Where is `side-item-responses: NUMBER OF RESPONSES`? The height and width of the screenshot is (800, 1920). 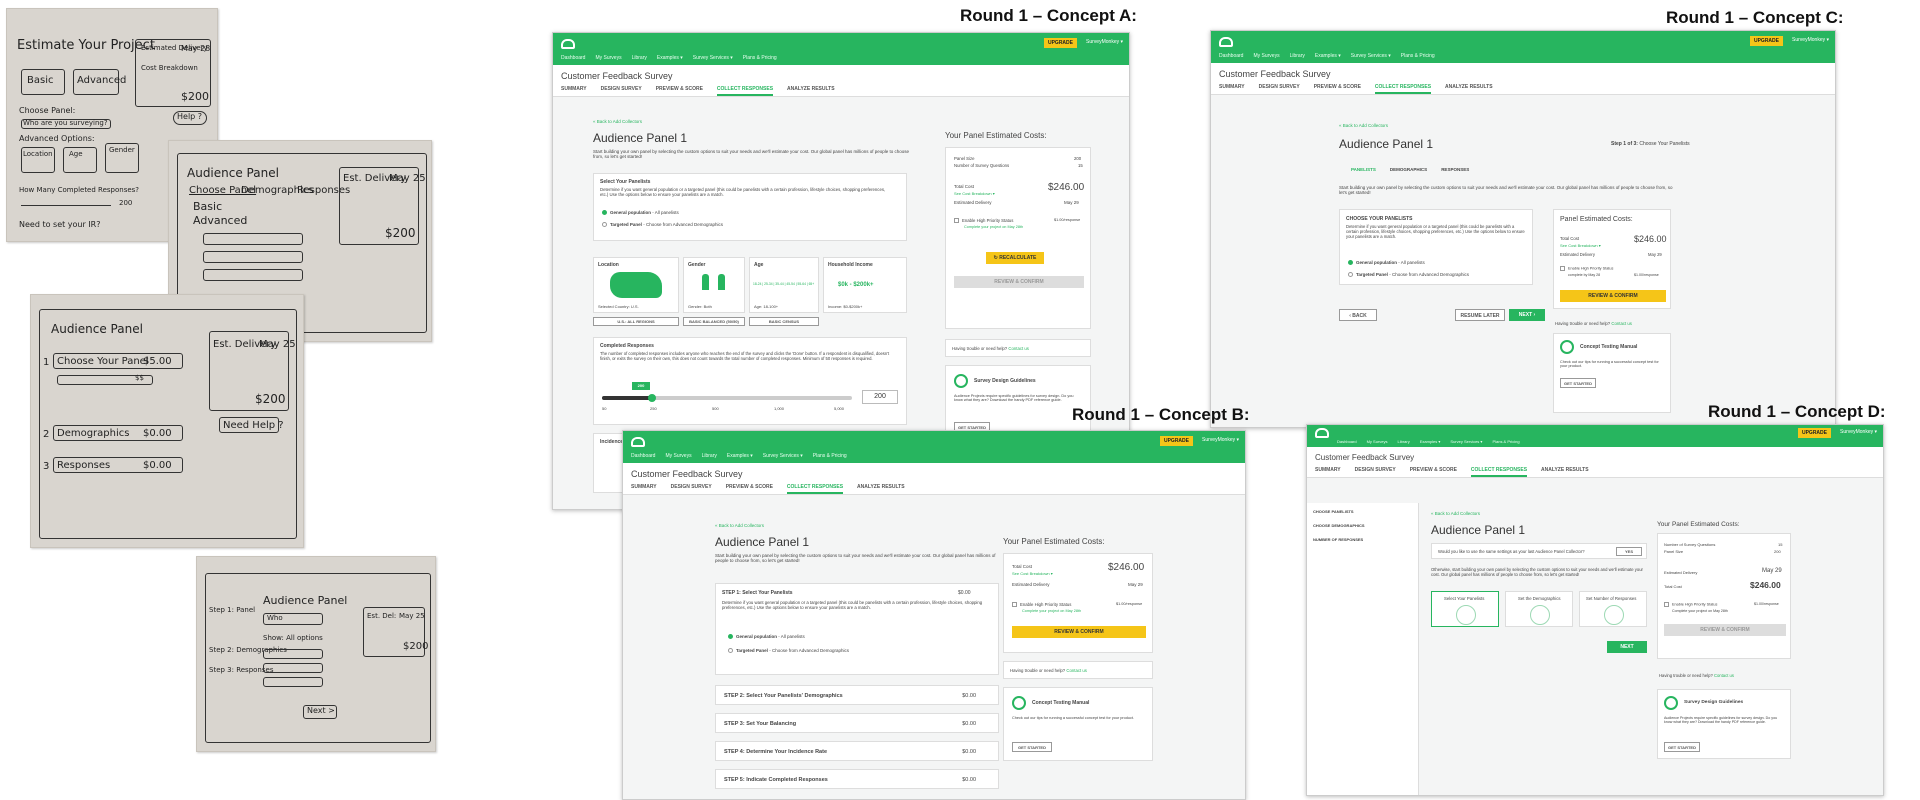 side-item-responses: NUMBER OF RESPONSES is located at coordinates (1338, 539).